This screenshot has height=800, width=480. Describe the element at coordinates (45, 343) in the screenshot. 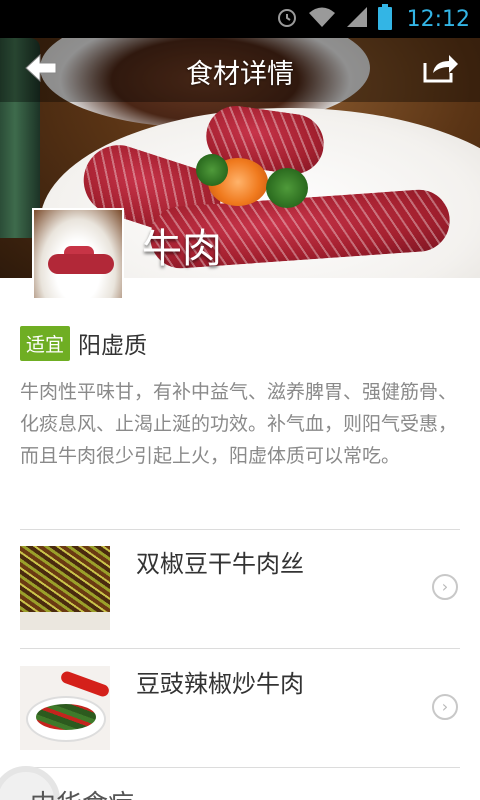

I see `suitable-badge: 适宜` at that location.